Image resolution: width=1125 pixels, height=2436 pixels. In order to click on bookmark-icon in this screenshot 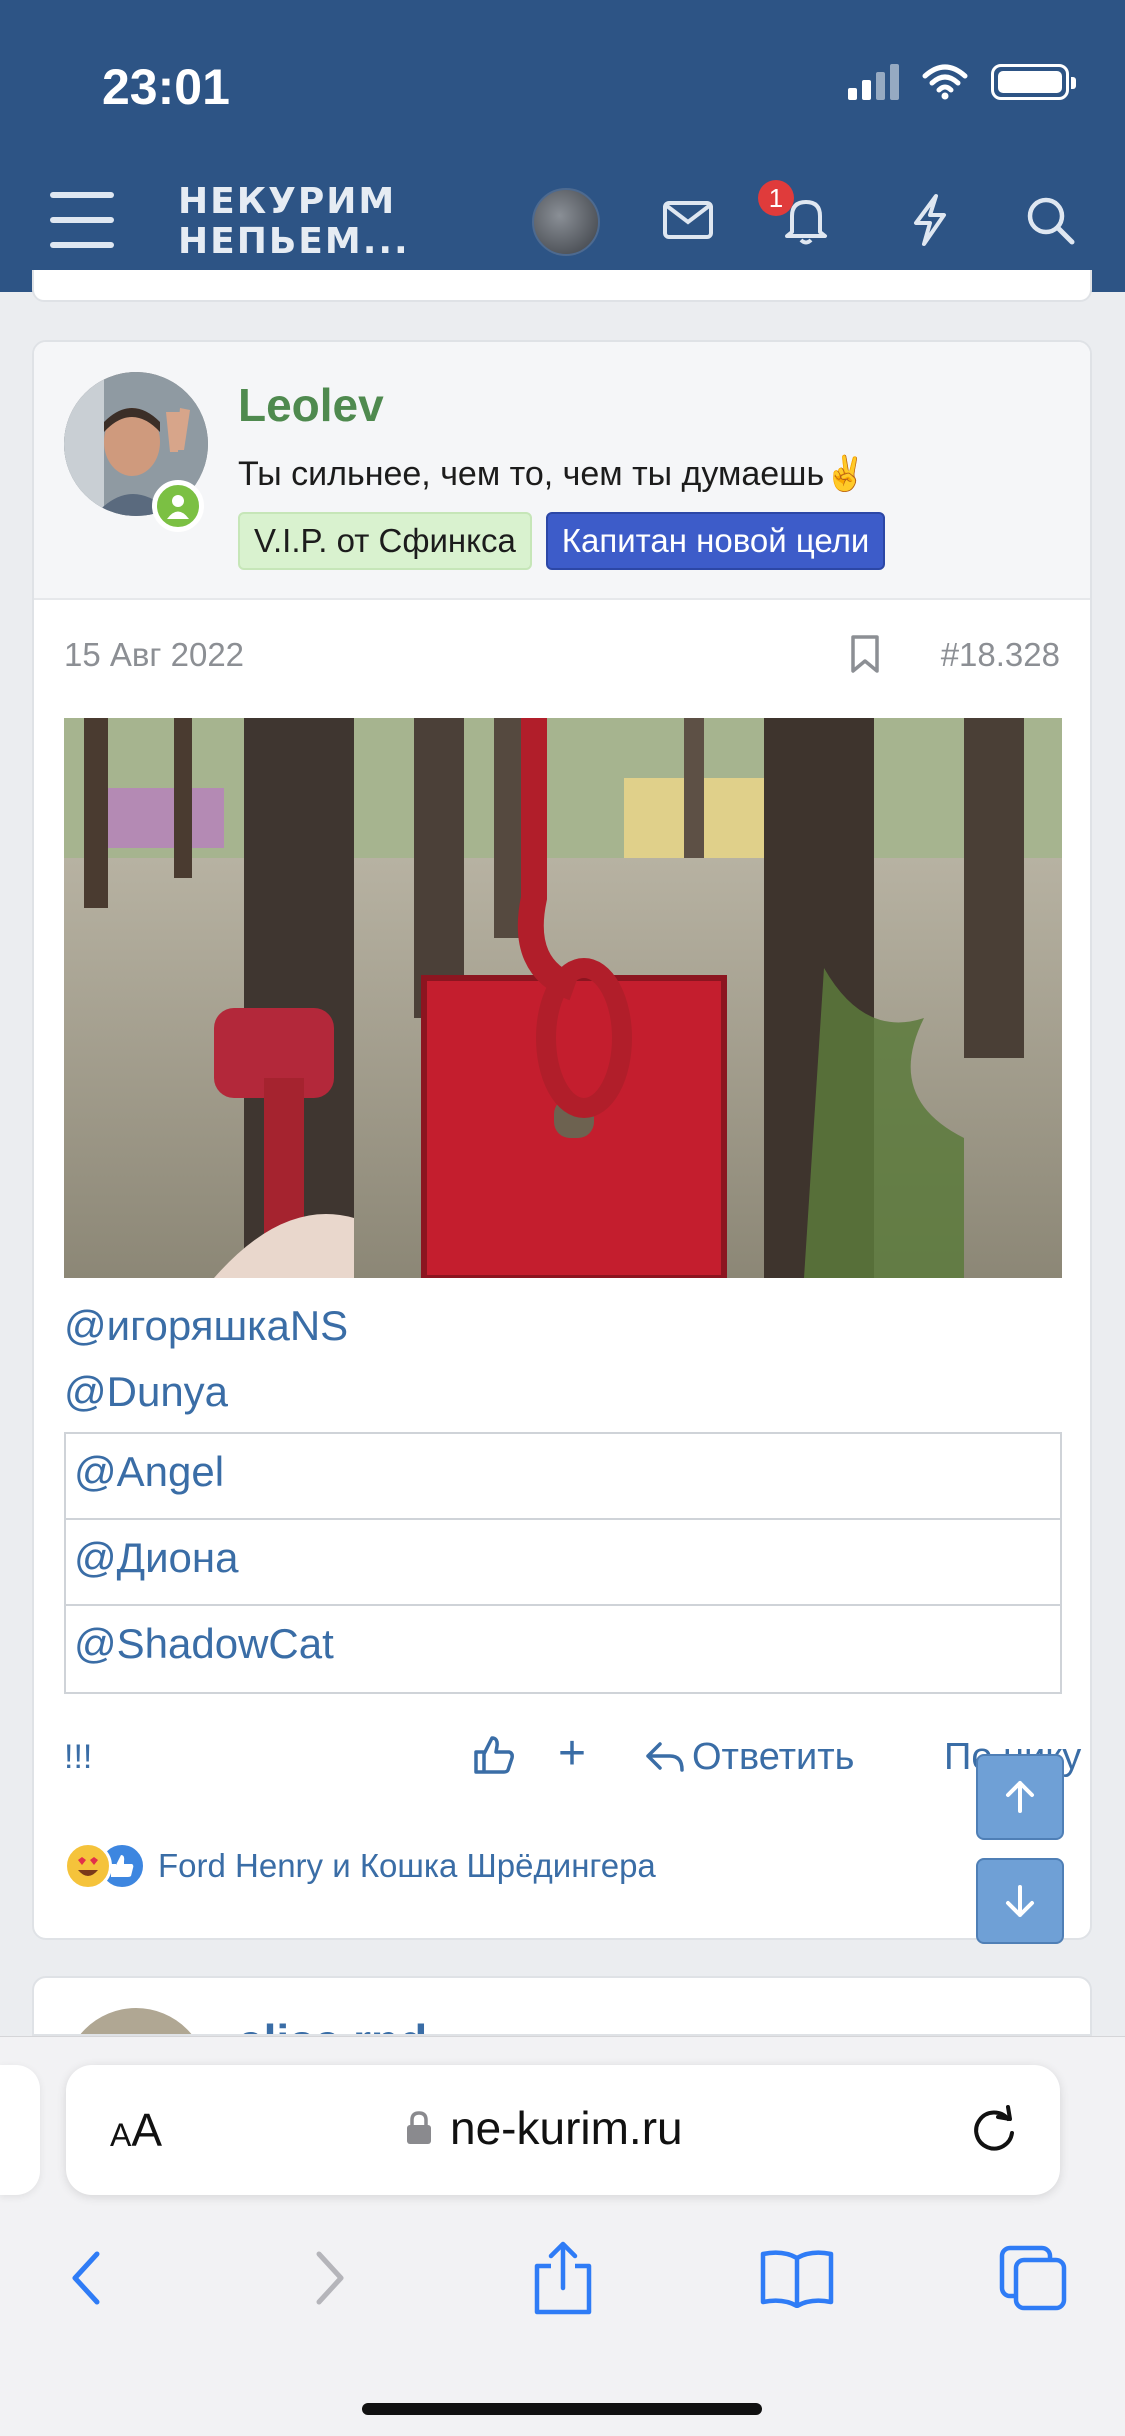, I will do `click(865, 656)`.